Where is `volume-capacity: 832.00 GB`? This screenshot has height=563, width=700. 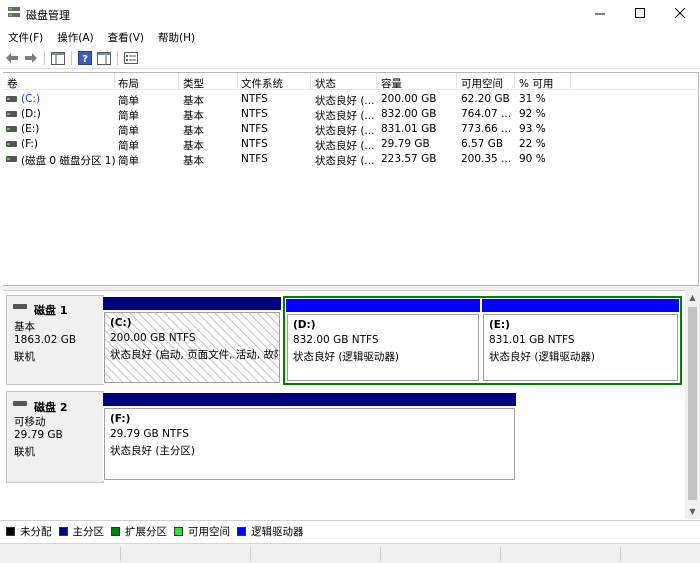 volume-capacity: 832.00 GB is located at coordinates (409, 114).